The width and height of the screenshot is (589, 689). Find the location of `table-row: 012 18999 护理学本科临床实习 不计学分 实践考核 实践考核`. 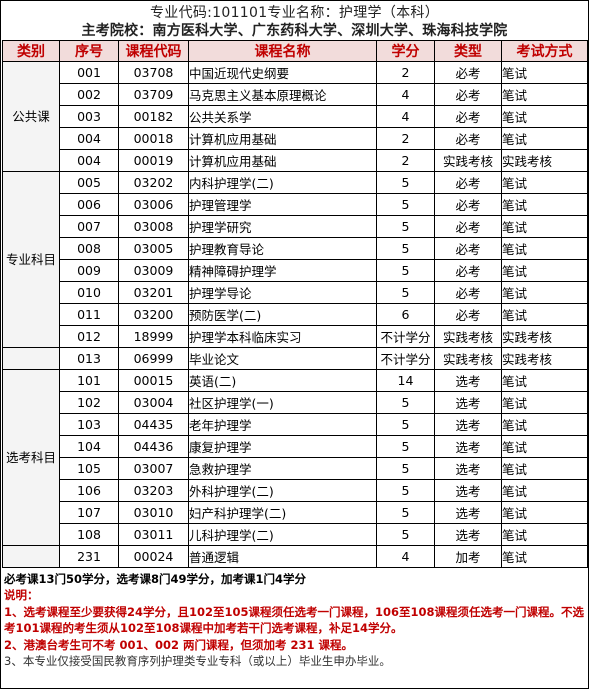

table-row: 012 18999 护理学本科临床实习 不计学分 实践考核 实践考核 is located at coordinates (295, 336).